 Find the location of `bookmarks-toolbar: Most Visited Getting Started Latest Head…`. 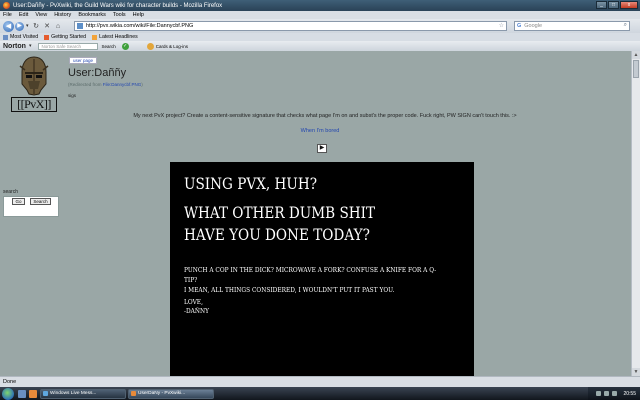

bookmarks-toolbar: Most Visited Getting Started Latest Head… is located at coordinates (320, 37).